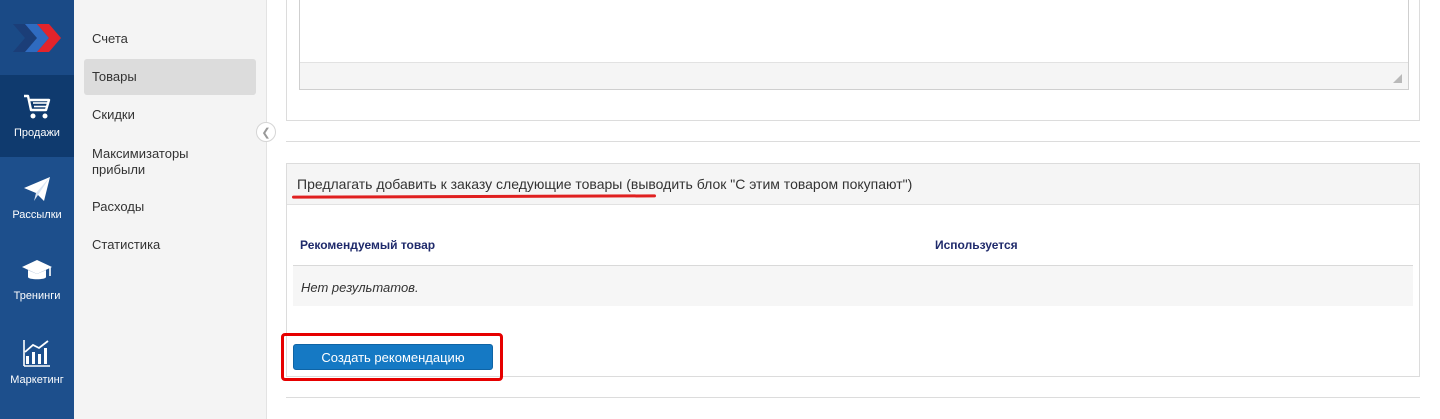 The image size is (1440, 419). Describe the element at coordinates (854, 75) in the screenshot. I see `textarea-statusbar` at that location.